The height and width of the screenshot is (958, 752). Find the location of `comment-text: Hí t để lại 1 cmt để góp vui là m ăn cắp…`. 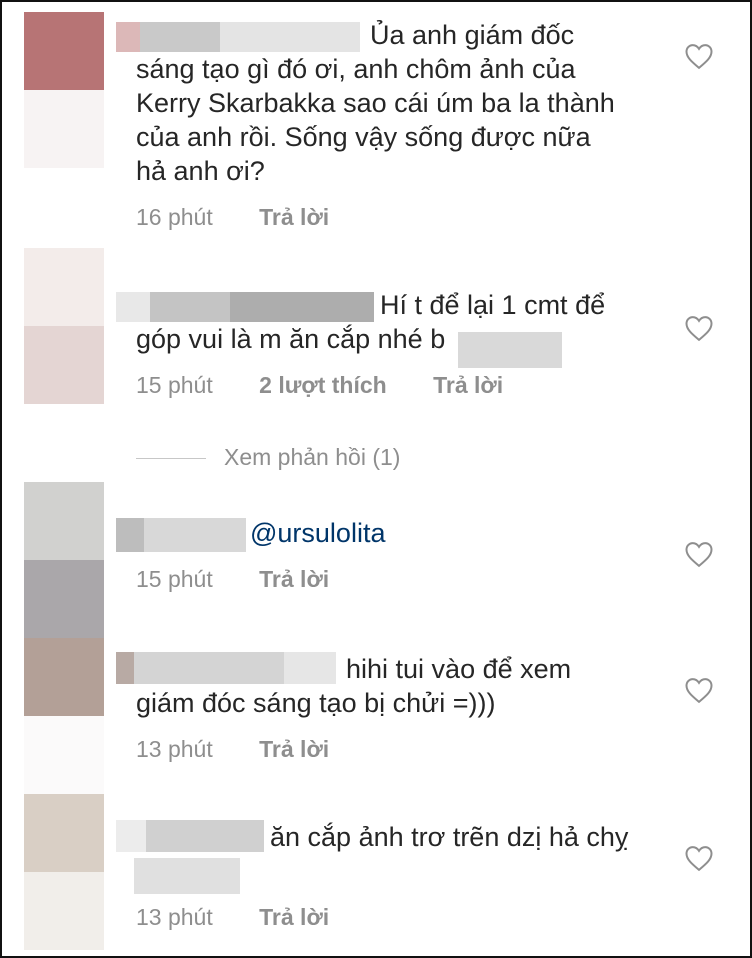

comment-text: Hí t để lại 1 cmt để góp vui là m ăn cắp… is located at coordinates (371, 322).